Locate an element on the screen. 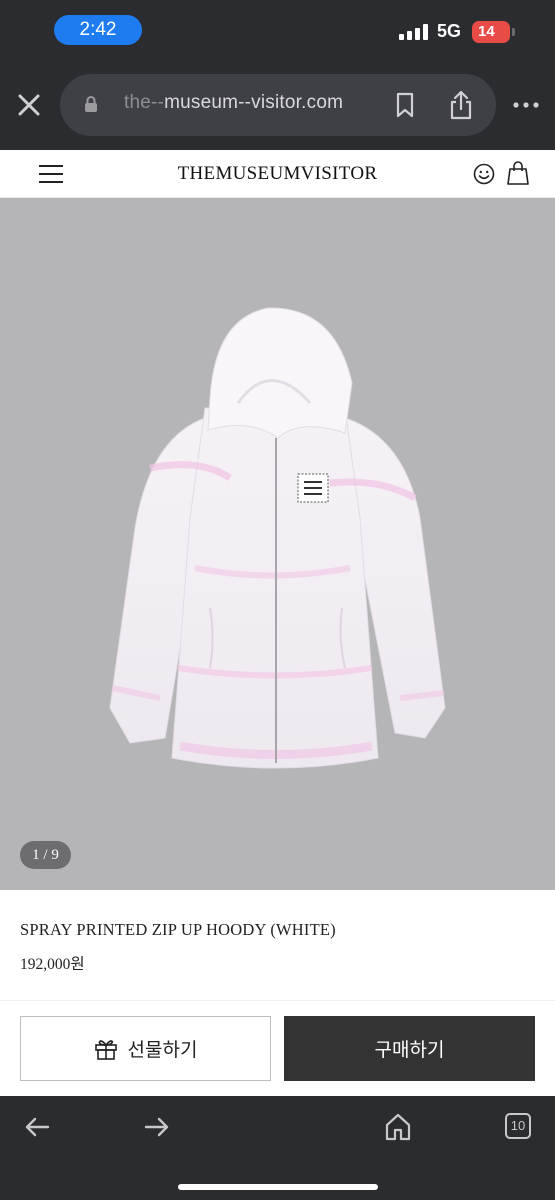  product-name: SPRAY PRINTED ZIP UP HOODY (WHITE) is located at coordinates (178, 929).